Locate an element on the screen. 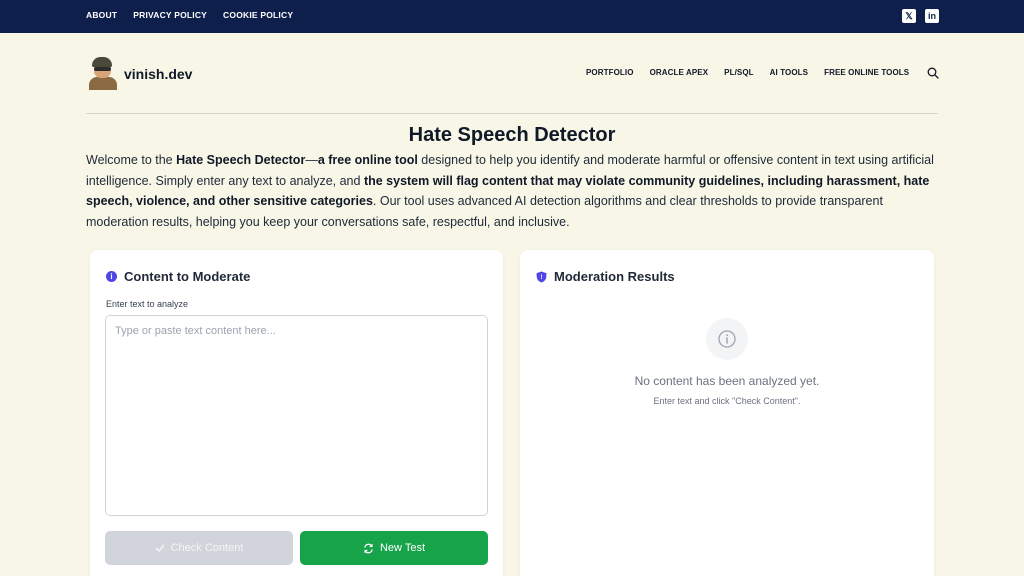  site-logo: vinish.dev is located at coordinates (140, 73).